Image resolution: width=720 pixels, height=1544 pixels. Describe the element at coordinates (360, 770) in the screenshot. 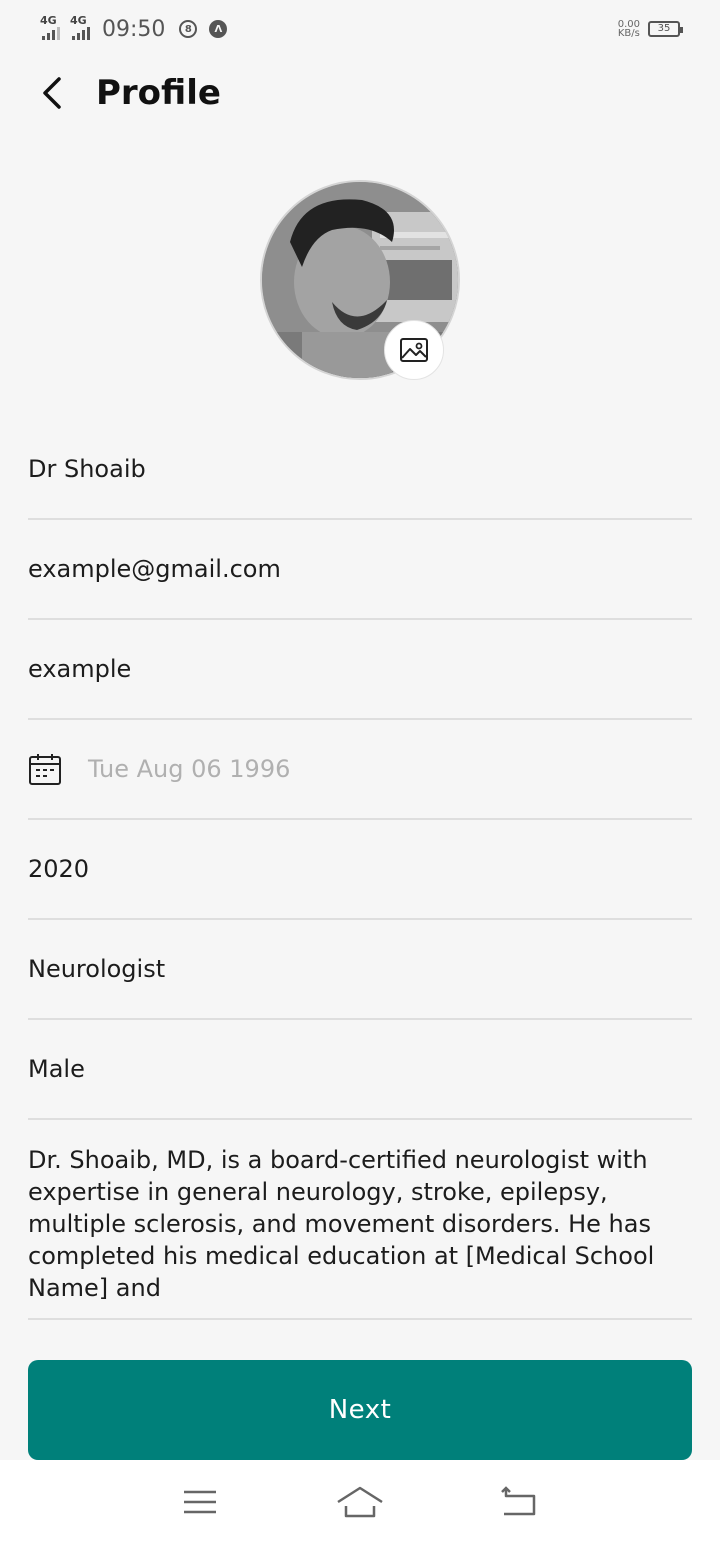

I see `date-of-birth-field: Tue Aug 06 1996` at that location.